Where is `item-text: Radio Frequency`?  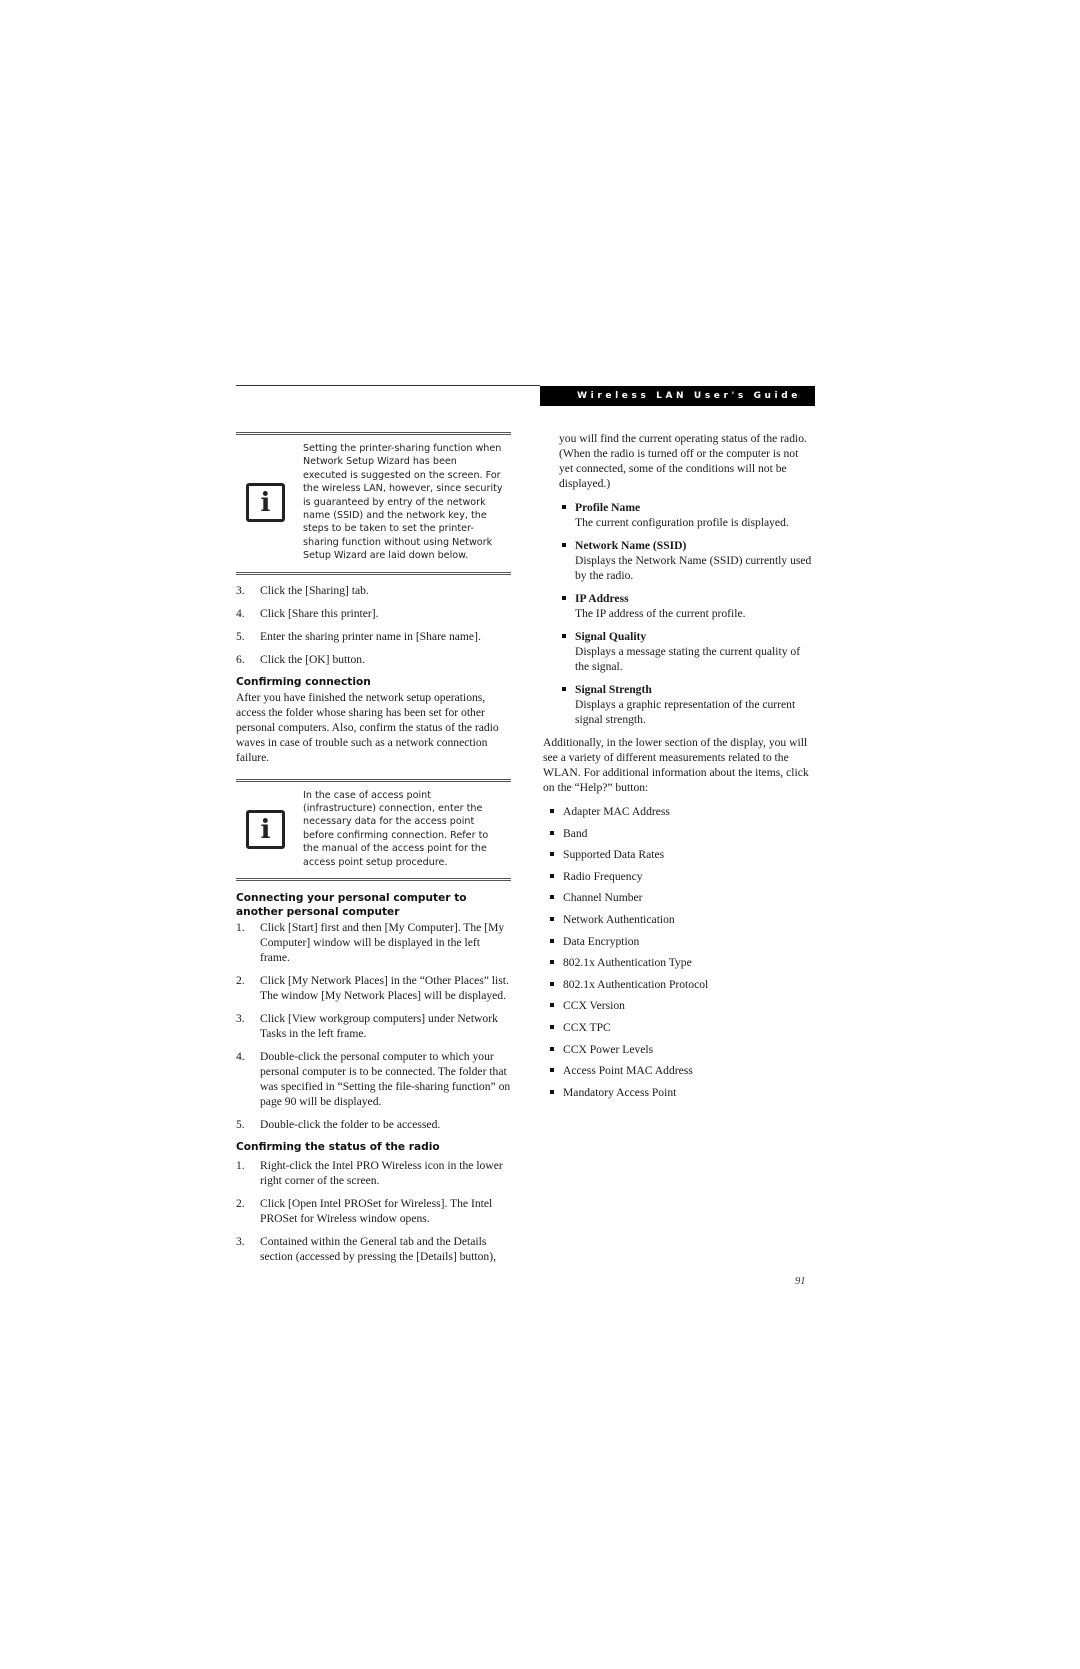
item-text: Radio Frequency is located at coordinates (603, 876).